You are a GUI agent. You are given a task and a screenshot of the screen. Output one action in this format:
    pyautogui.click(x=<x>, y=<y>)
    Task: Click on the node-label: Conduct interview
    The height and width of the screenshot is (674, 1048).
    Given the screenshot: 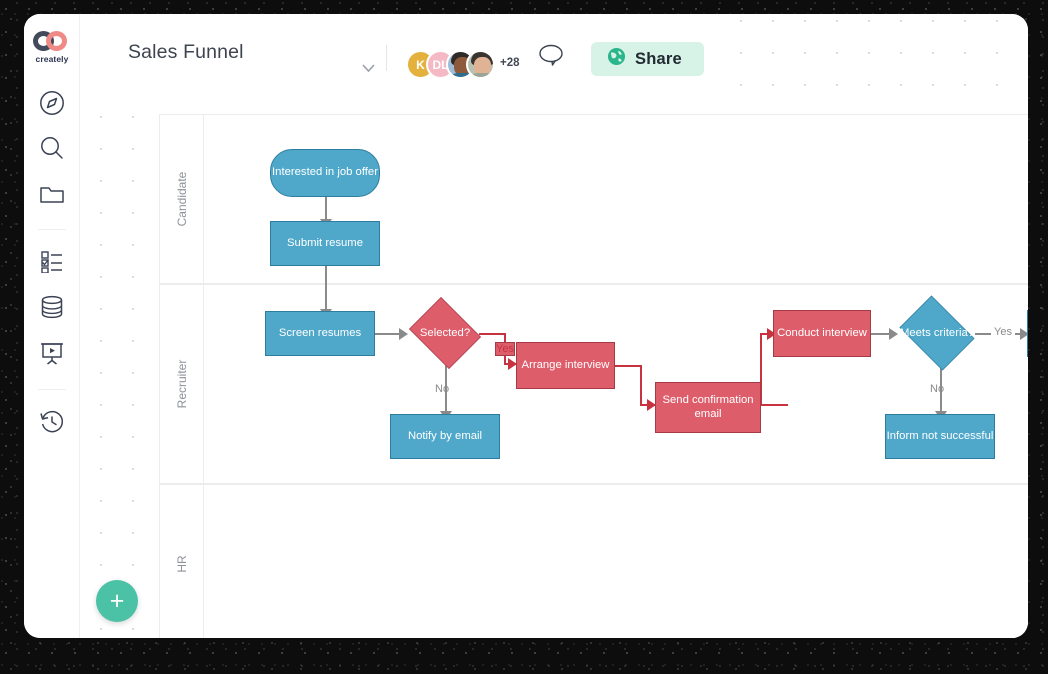 What is the action you would take?
    pyautogui.click(x=822, y=332)
    